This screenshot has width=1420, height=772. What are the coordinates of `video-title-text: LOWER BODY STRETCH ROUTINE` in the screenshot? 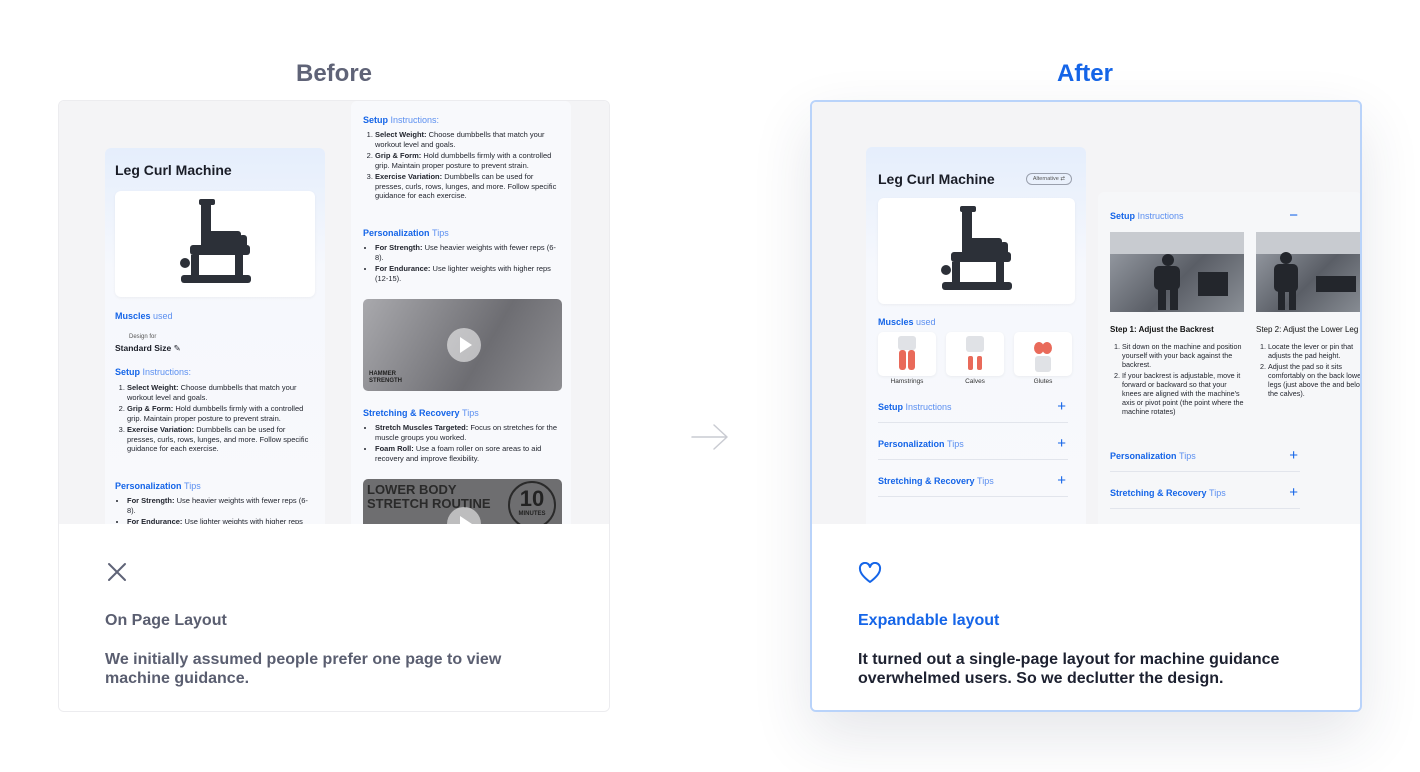 It's located at (429, 496).